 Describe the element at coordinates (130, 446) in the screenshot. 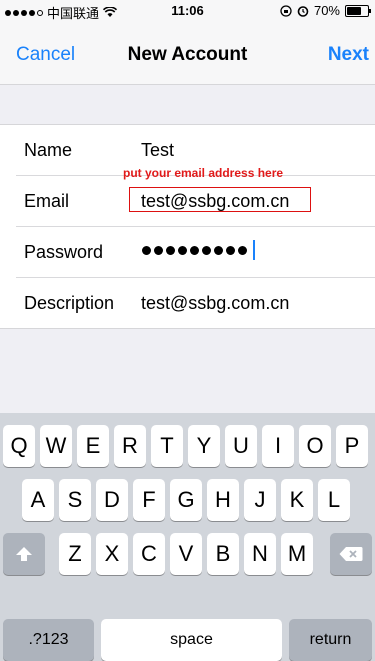

I see `key-r: R` at that location.